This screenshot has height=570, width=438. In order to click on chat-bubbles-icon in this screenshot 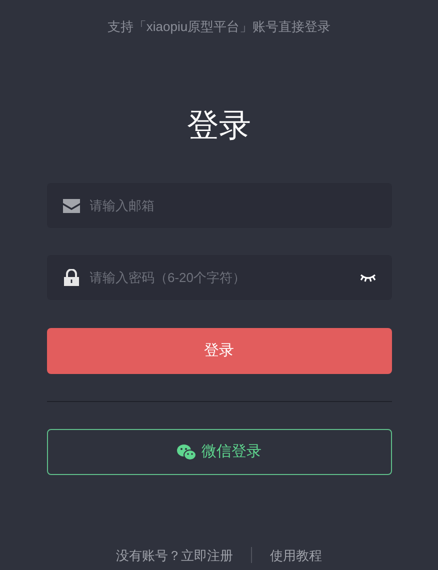, I will do `click(186, 452)`.